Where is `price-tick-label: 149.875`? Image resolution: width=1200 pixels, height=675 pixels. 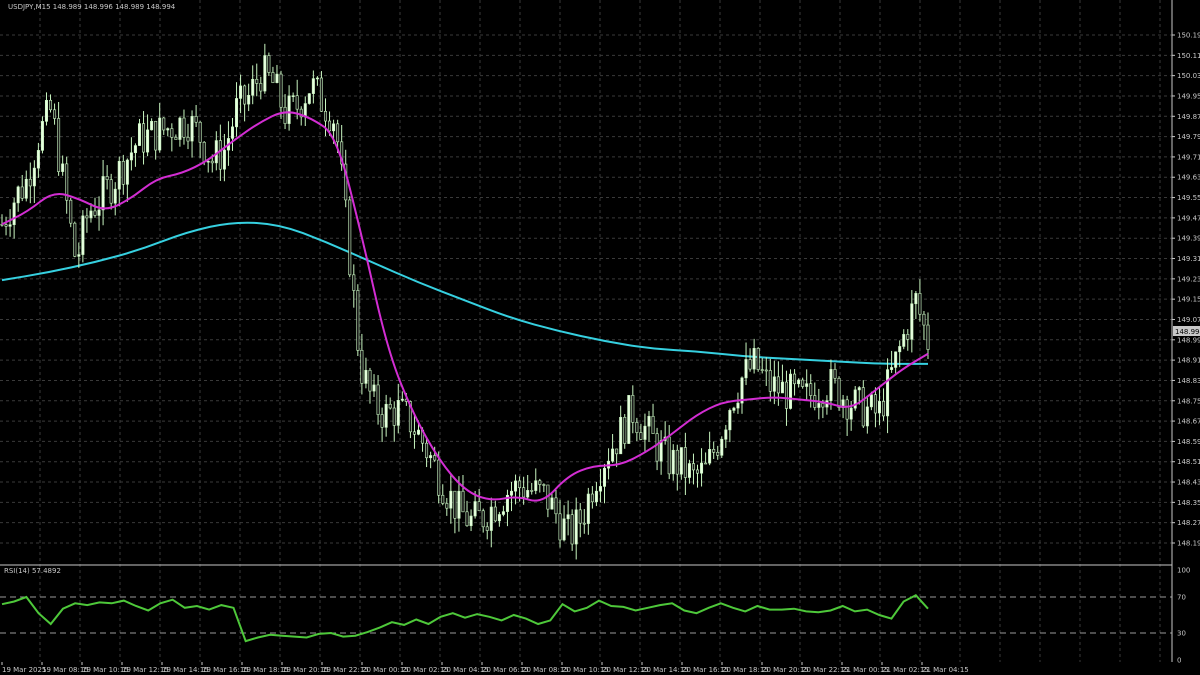 price-tick-label: 149.875 is located at coordinates (1188, 117).